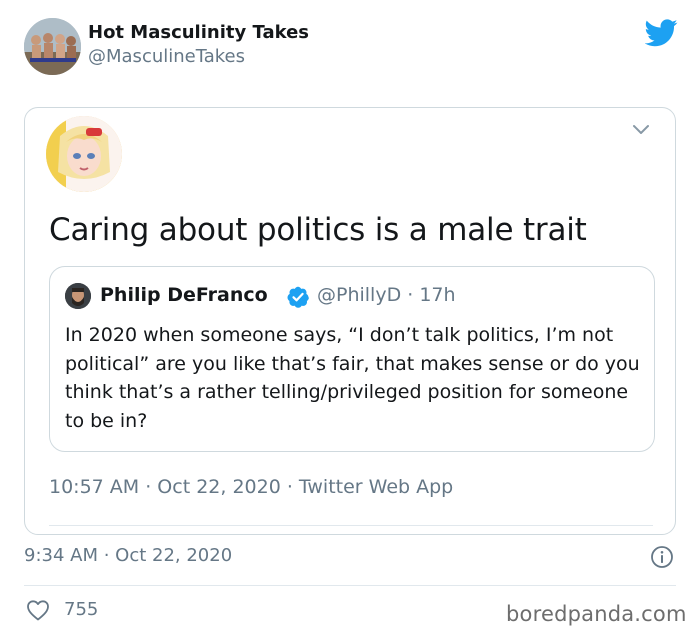 The width and height of the screenshot is (700, 638). I want to click on verified-badge-icon, so click(298, 297).